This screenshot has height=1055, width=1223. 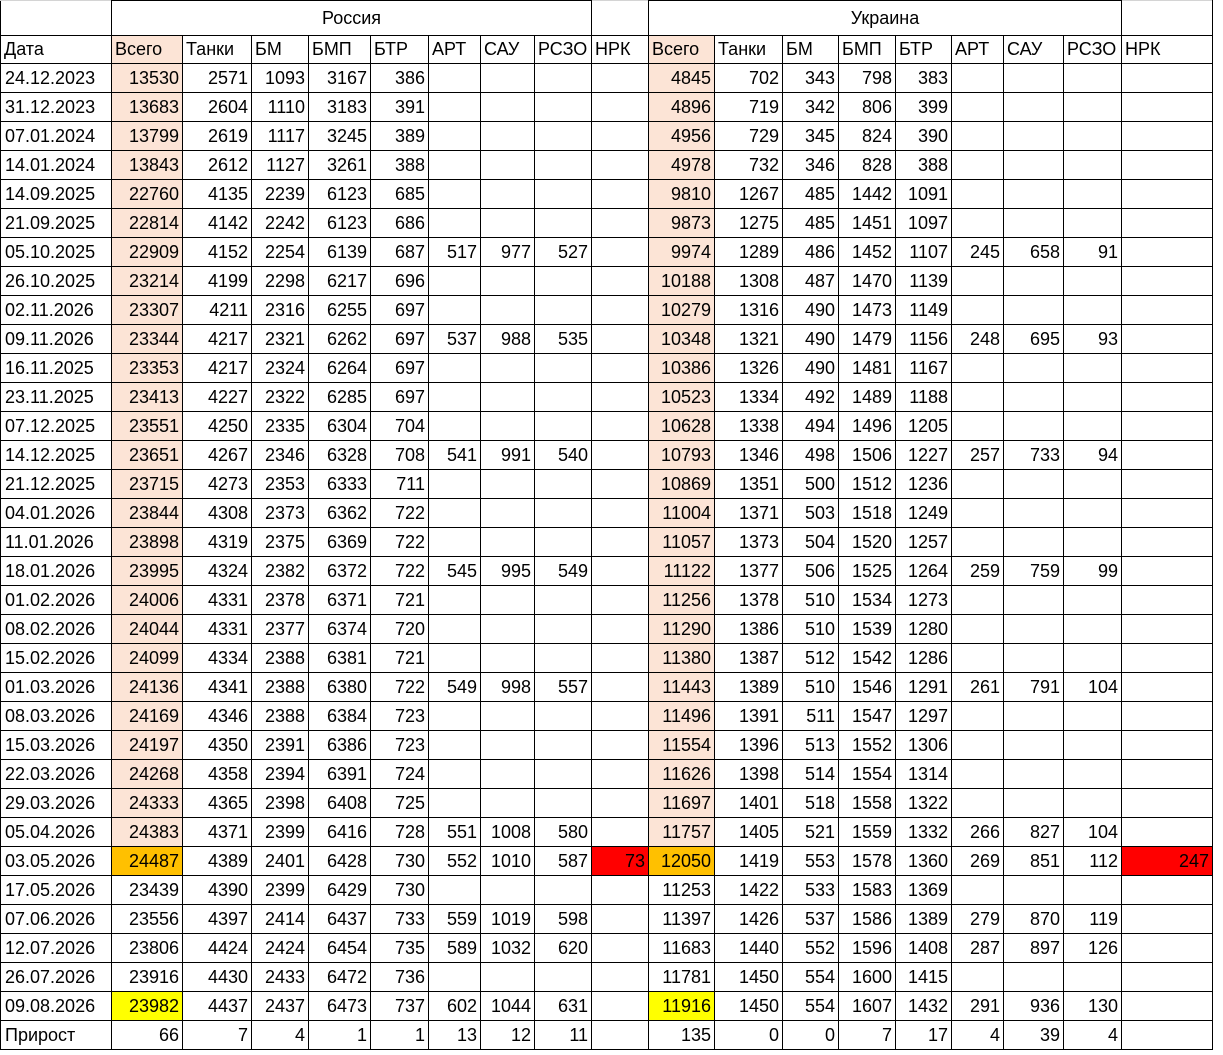 I want to click on value-cell: 723, so click(x=399, y=745).